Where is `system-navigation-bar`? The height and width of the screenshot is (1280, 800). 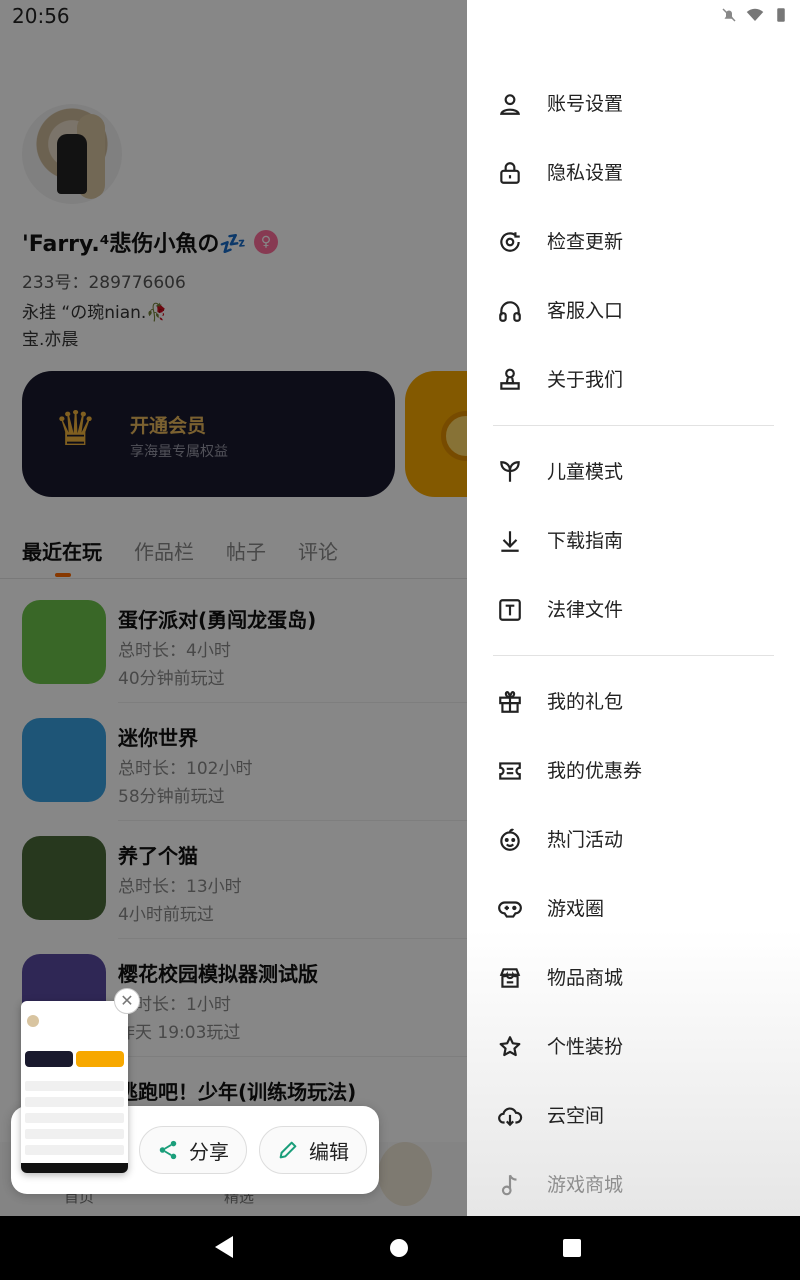
system-navigation-bar is located at coordinates (400, 1248).